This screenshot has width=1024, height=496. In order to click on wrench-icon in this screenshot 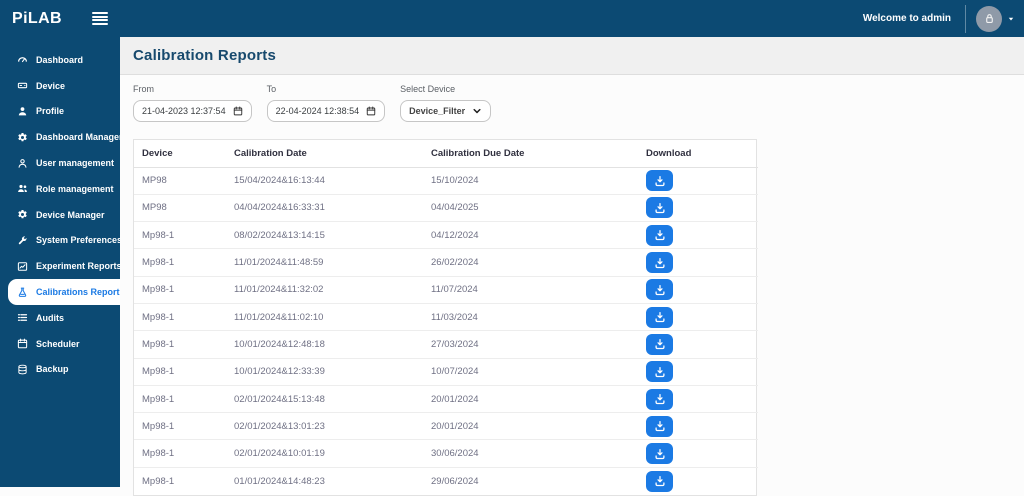, I will do `click(22, 240)`.